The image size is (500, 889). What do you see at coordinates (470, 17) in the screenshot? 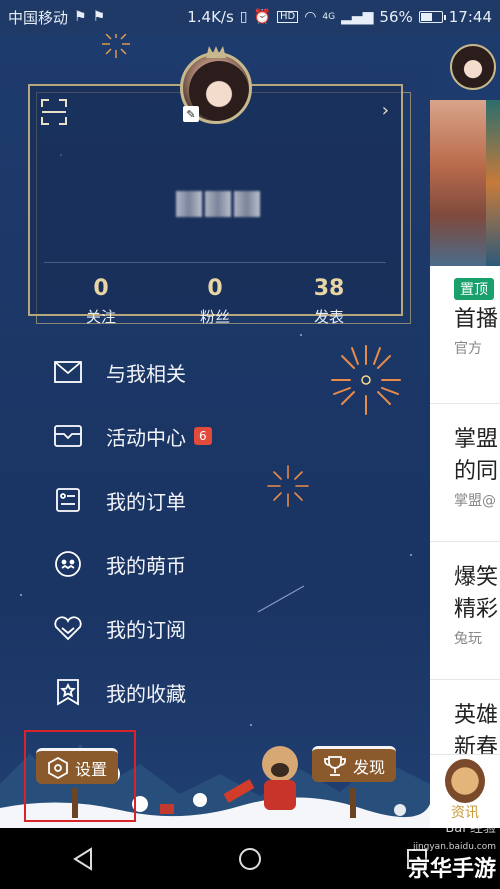
I see `clock: 17:44` at bounding box center [470, 17].